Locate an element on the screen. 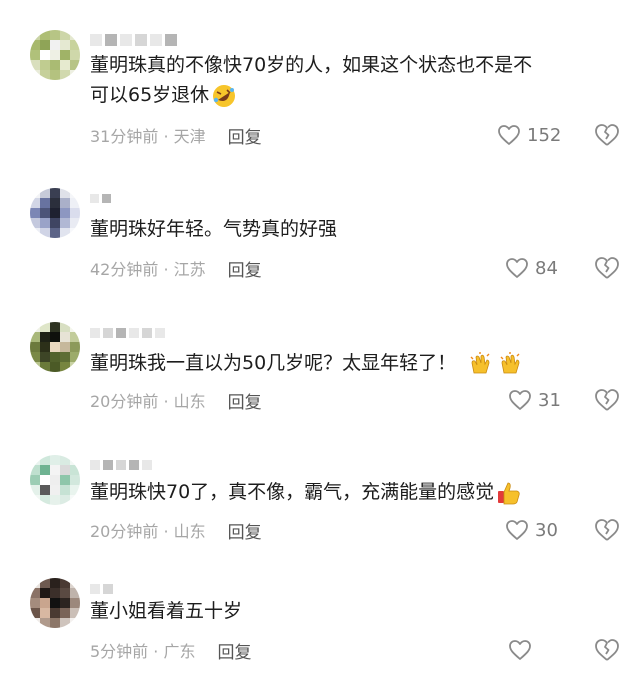 The height and width of the screenshot is (678, 640). comment-text-line: 可以65岁退休 is located at coordinates (150, 95).